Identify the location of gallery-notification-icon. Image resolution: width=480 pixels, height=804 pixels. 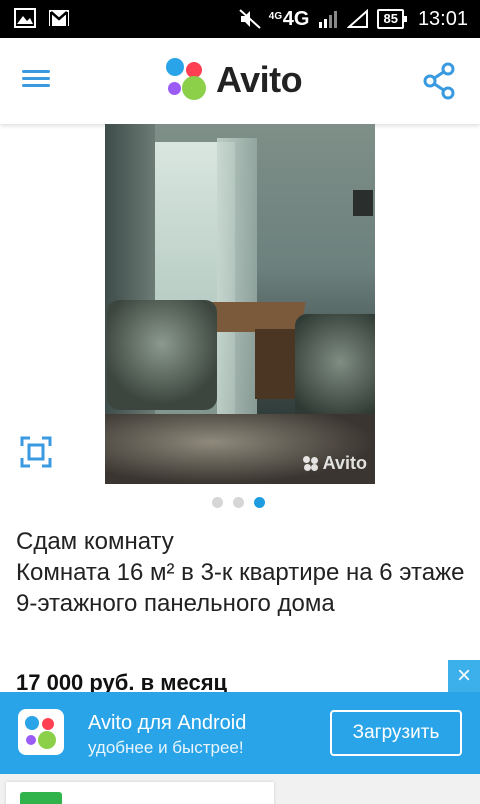
(25, 18).